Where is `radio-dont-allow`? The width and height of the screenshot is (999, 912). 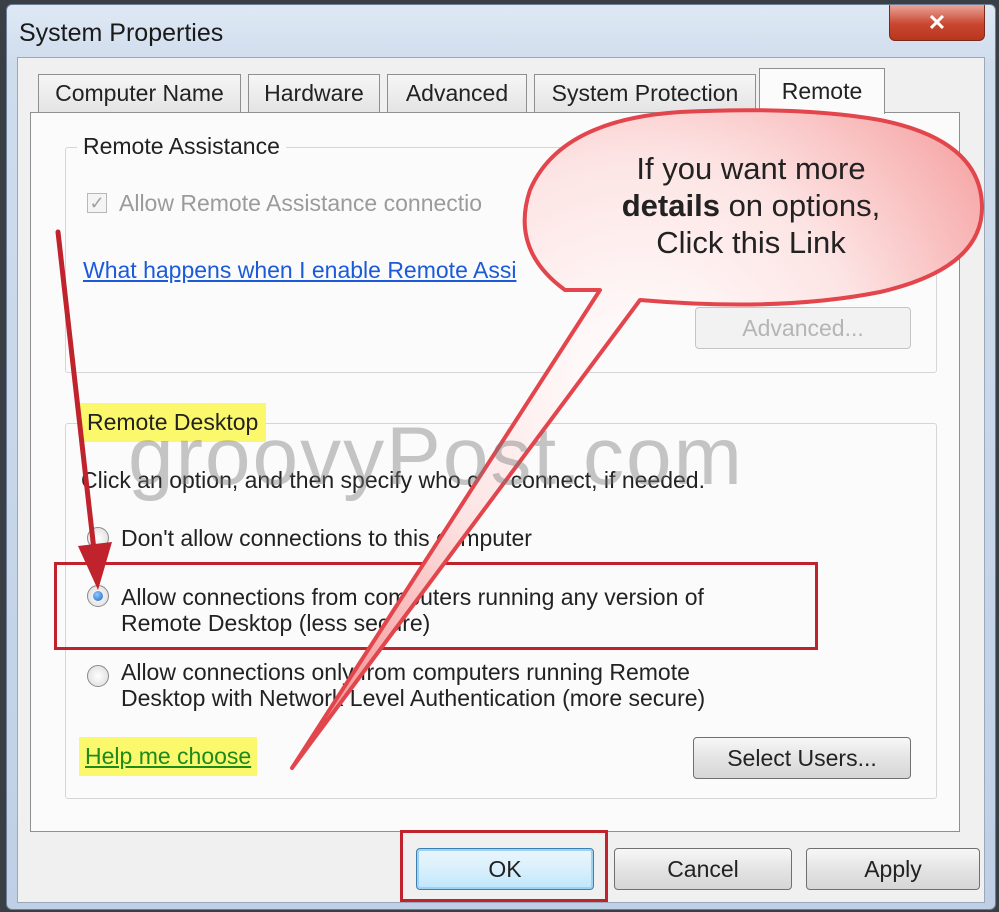
radio-dont-allow is located at coordinates (98, 538).